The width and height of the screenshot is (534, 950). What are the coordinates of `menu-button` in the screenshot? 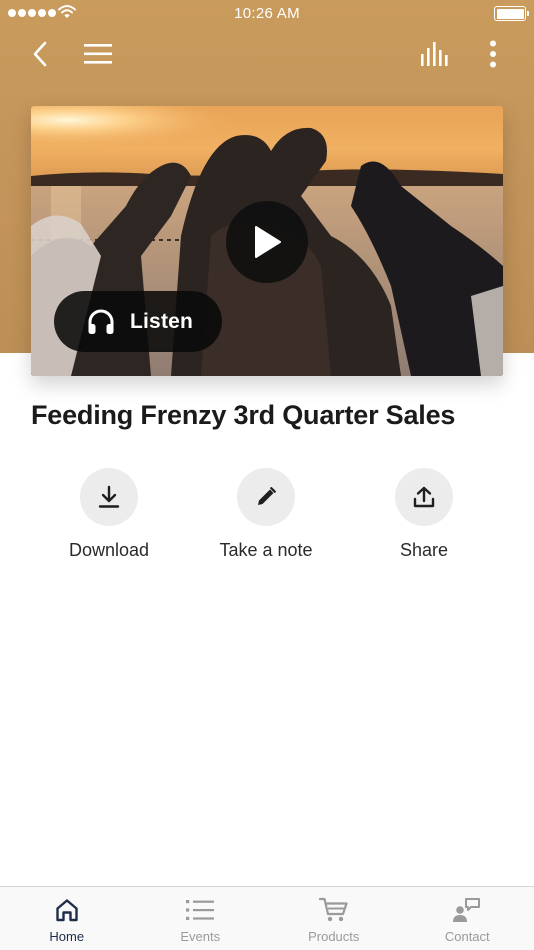 It's located at (98, 54).